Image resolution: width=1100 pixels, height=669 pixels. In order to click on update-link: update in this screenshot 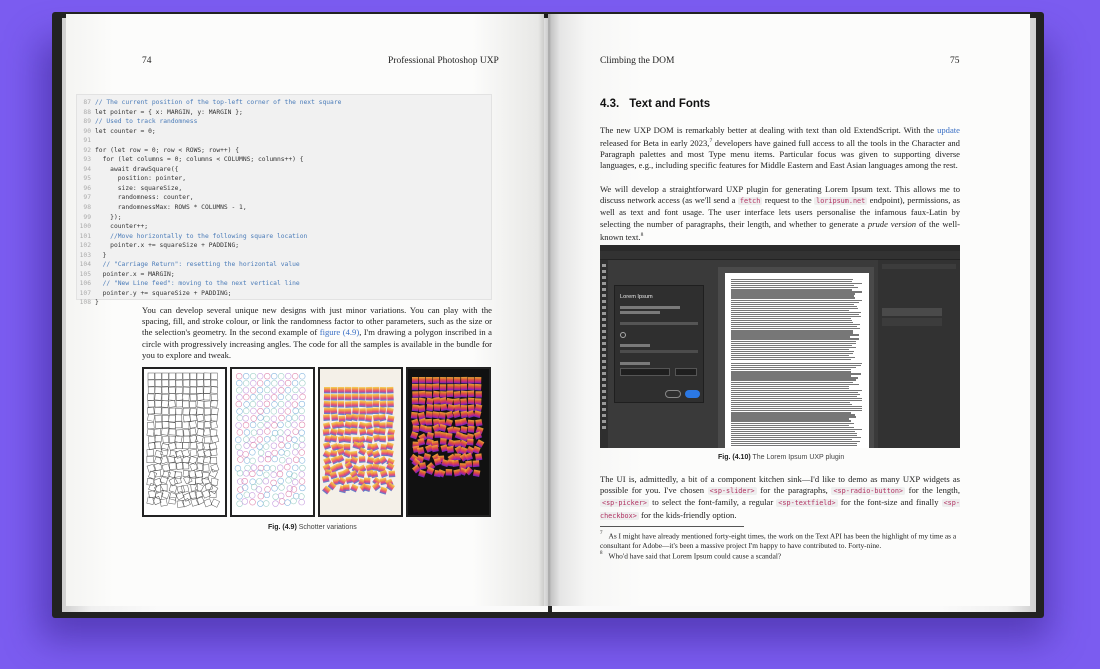, I will do `click(948, 130)`.